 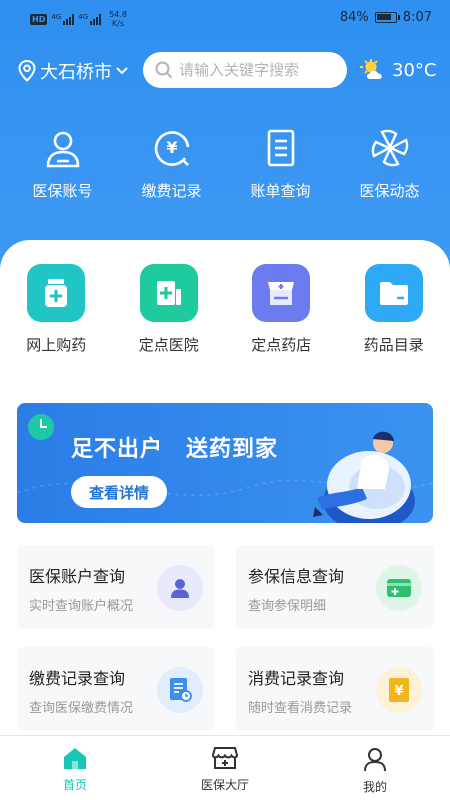 What do you see at coordinates (74, 785) in the screenshot?
I see `tab-label: 首页` at bounding box center [74, 785].